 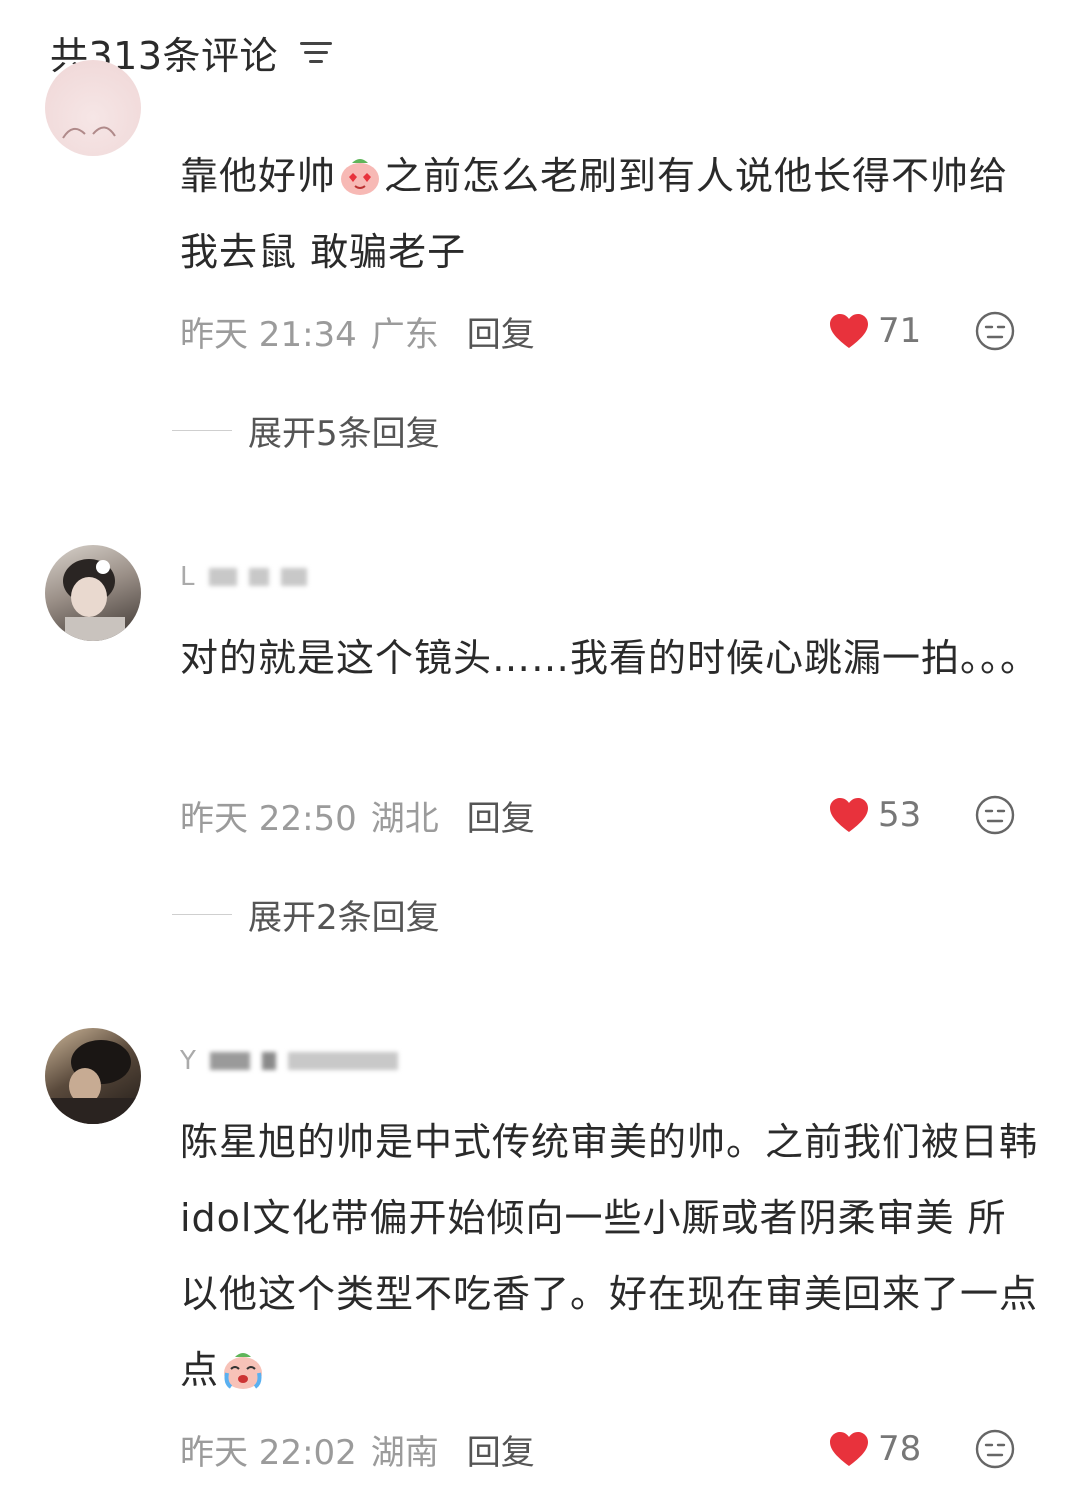 What do you see at coordinates (404, 1452) in the screenshot?
I see `comment-location: 湖南` at bounding box center [404, 1452].